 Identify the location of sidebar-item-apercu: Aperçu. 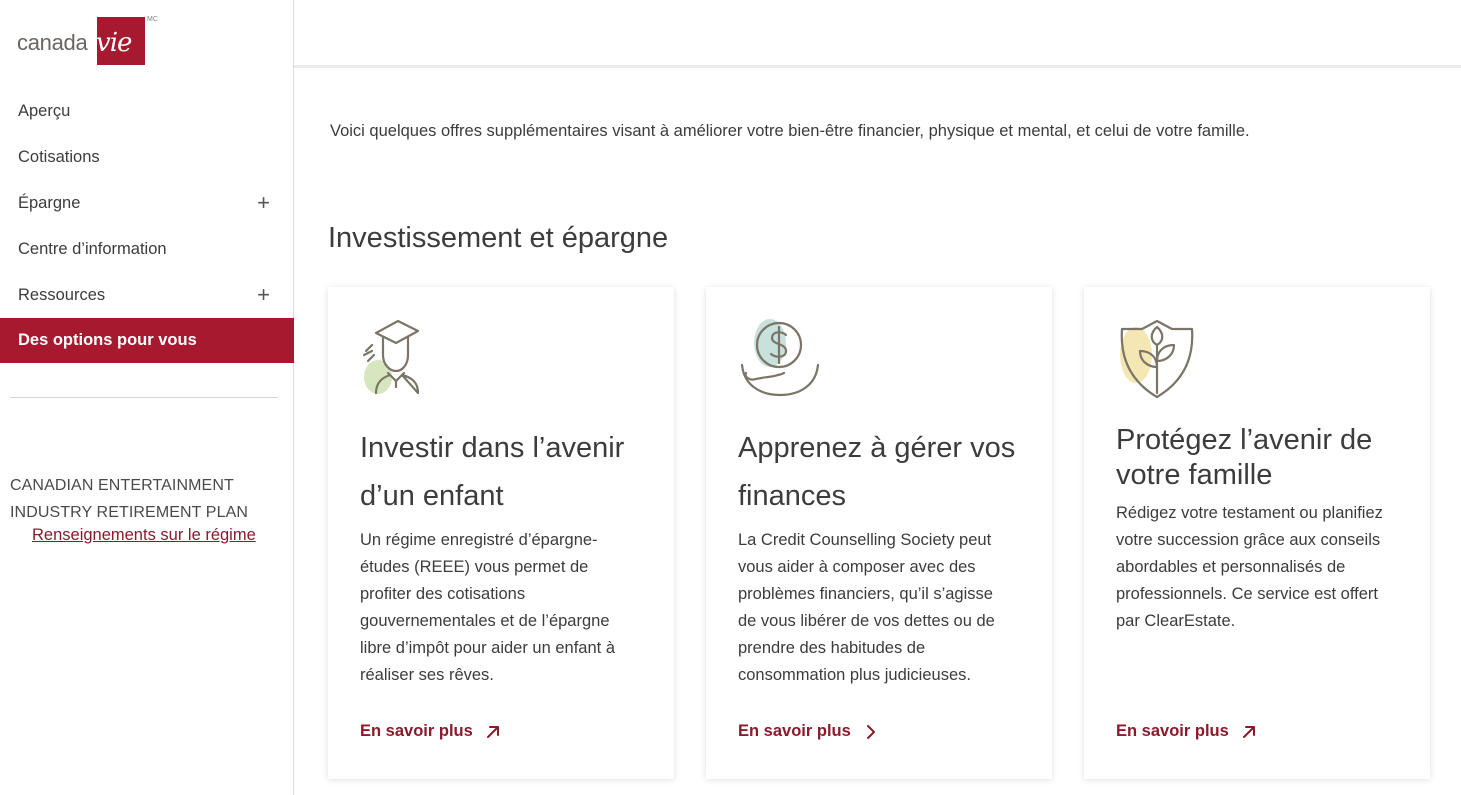
(147, 111).